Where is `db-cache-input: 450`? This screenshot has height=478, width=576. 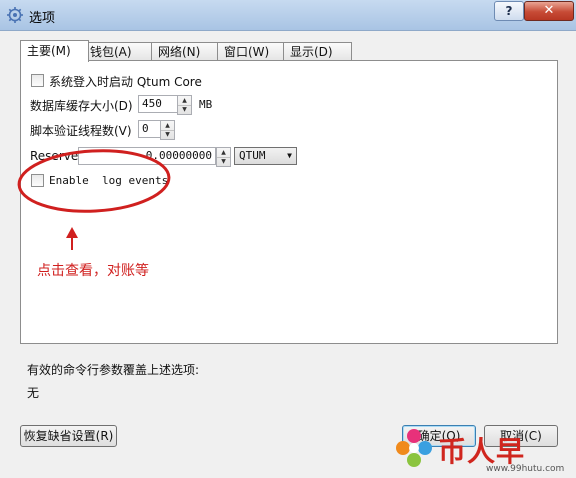
db-cache-input: 450 is located at coordinates (158, 104).